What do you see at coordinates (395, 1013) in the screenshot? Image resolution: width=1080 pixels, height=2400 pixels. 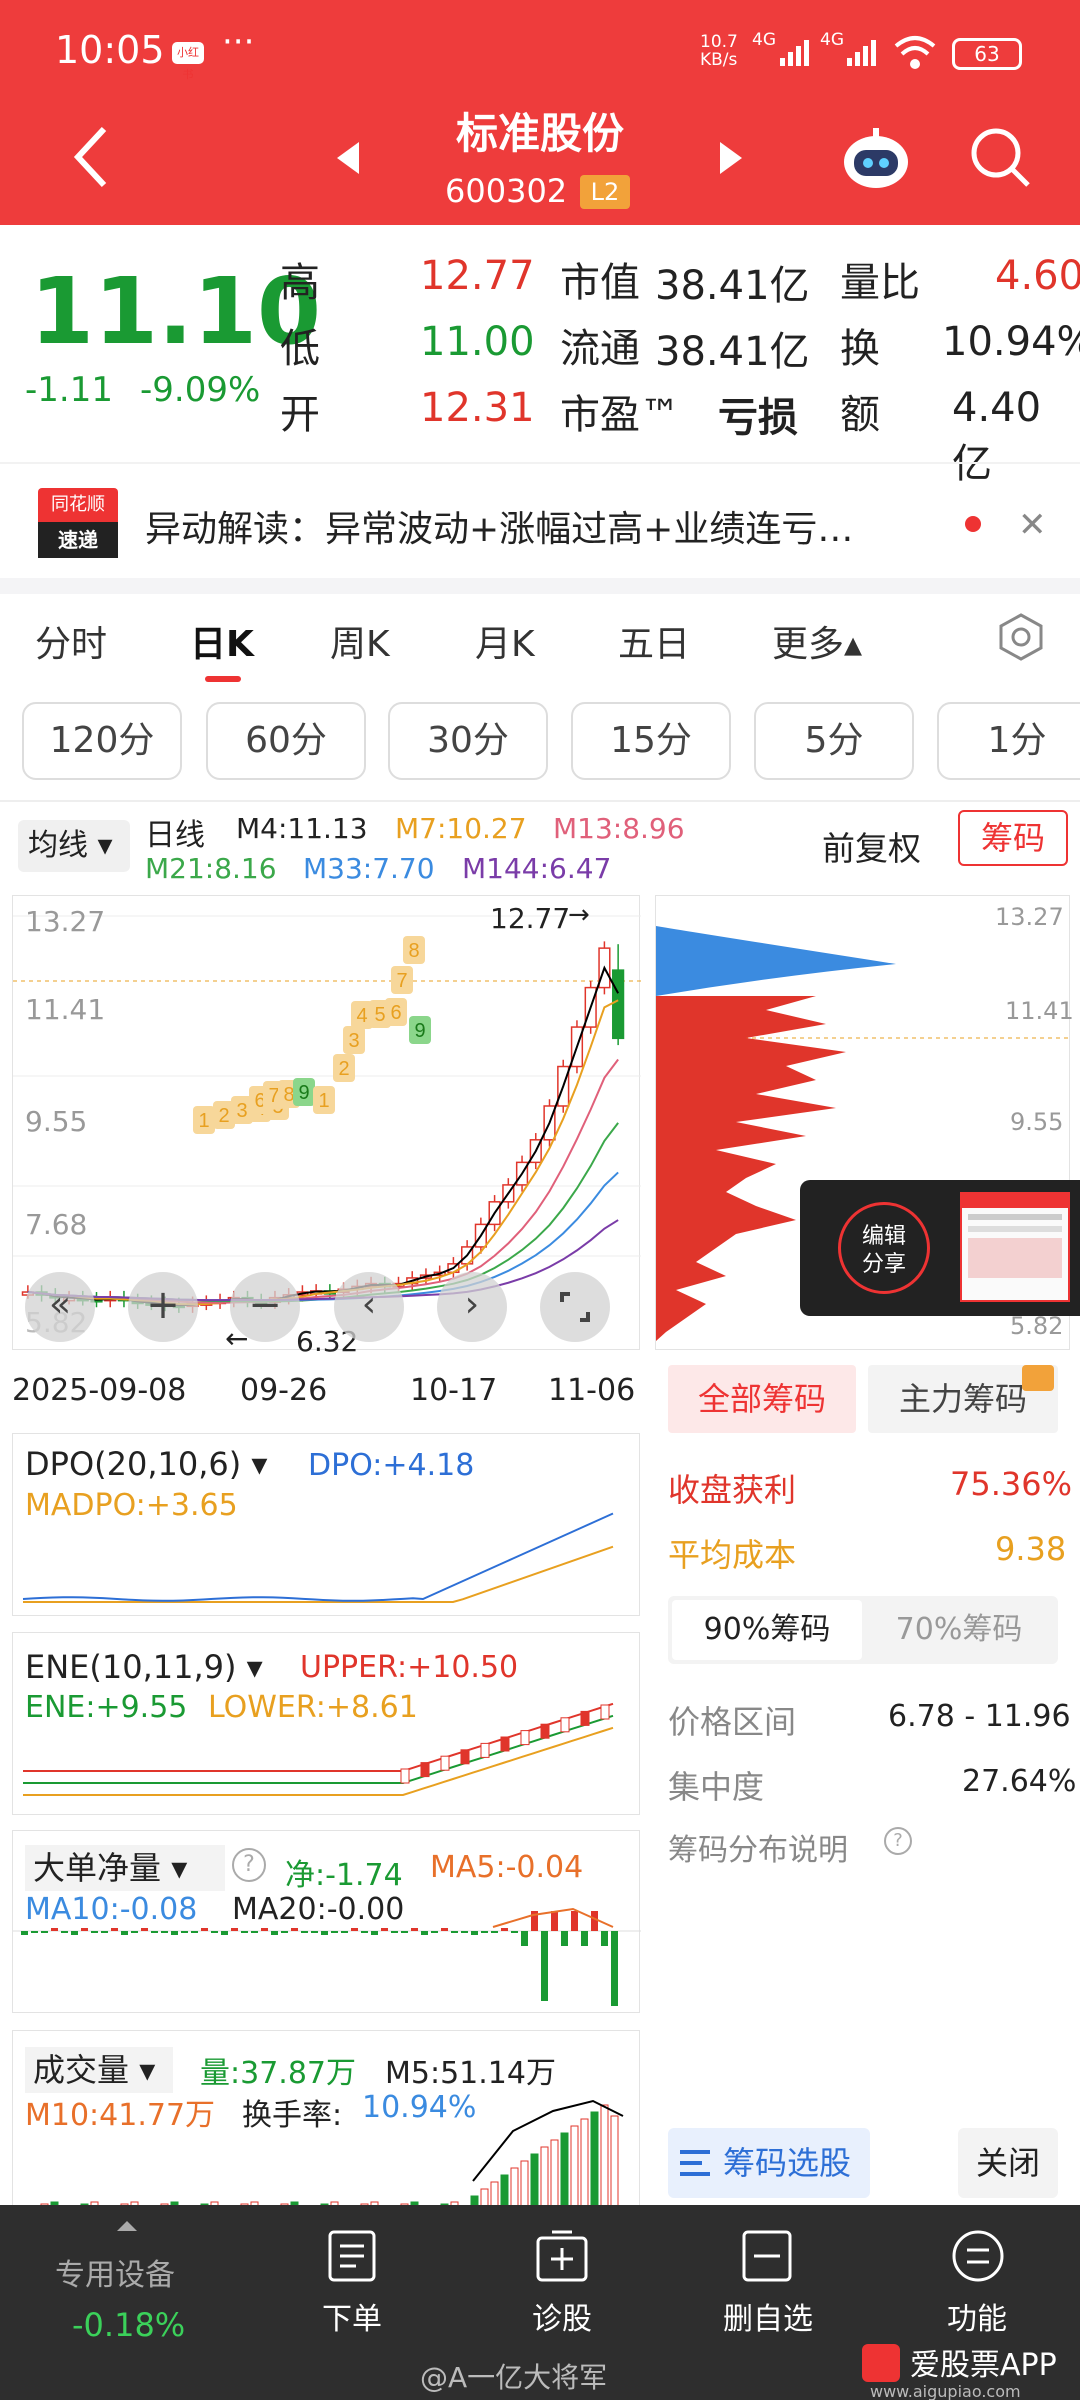 I see `svg-text: 6` at bounding box center [395, 1013].